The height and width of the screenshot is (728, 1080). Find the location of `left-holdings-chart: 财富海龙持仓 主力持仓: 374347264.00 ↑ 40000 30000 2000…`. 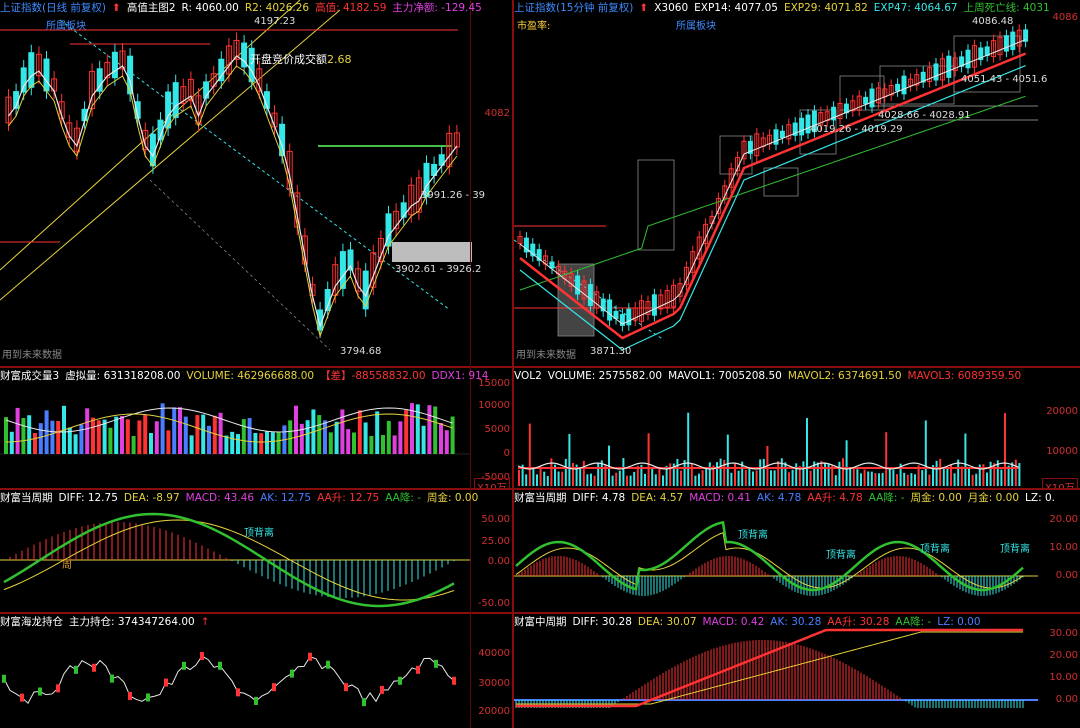

left-holdings-chart: 财富海龙持仓 主力持仓: 374347264.00 ↑ 40000 30000 2000… is located at coordinates (256, 671).